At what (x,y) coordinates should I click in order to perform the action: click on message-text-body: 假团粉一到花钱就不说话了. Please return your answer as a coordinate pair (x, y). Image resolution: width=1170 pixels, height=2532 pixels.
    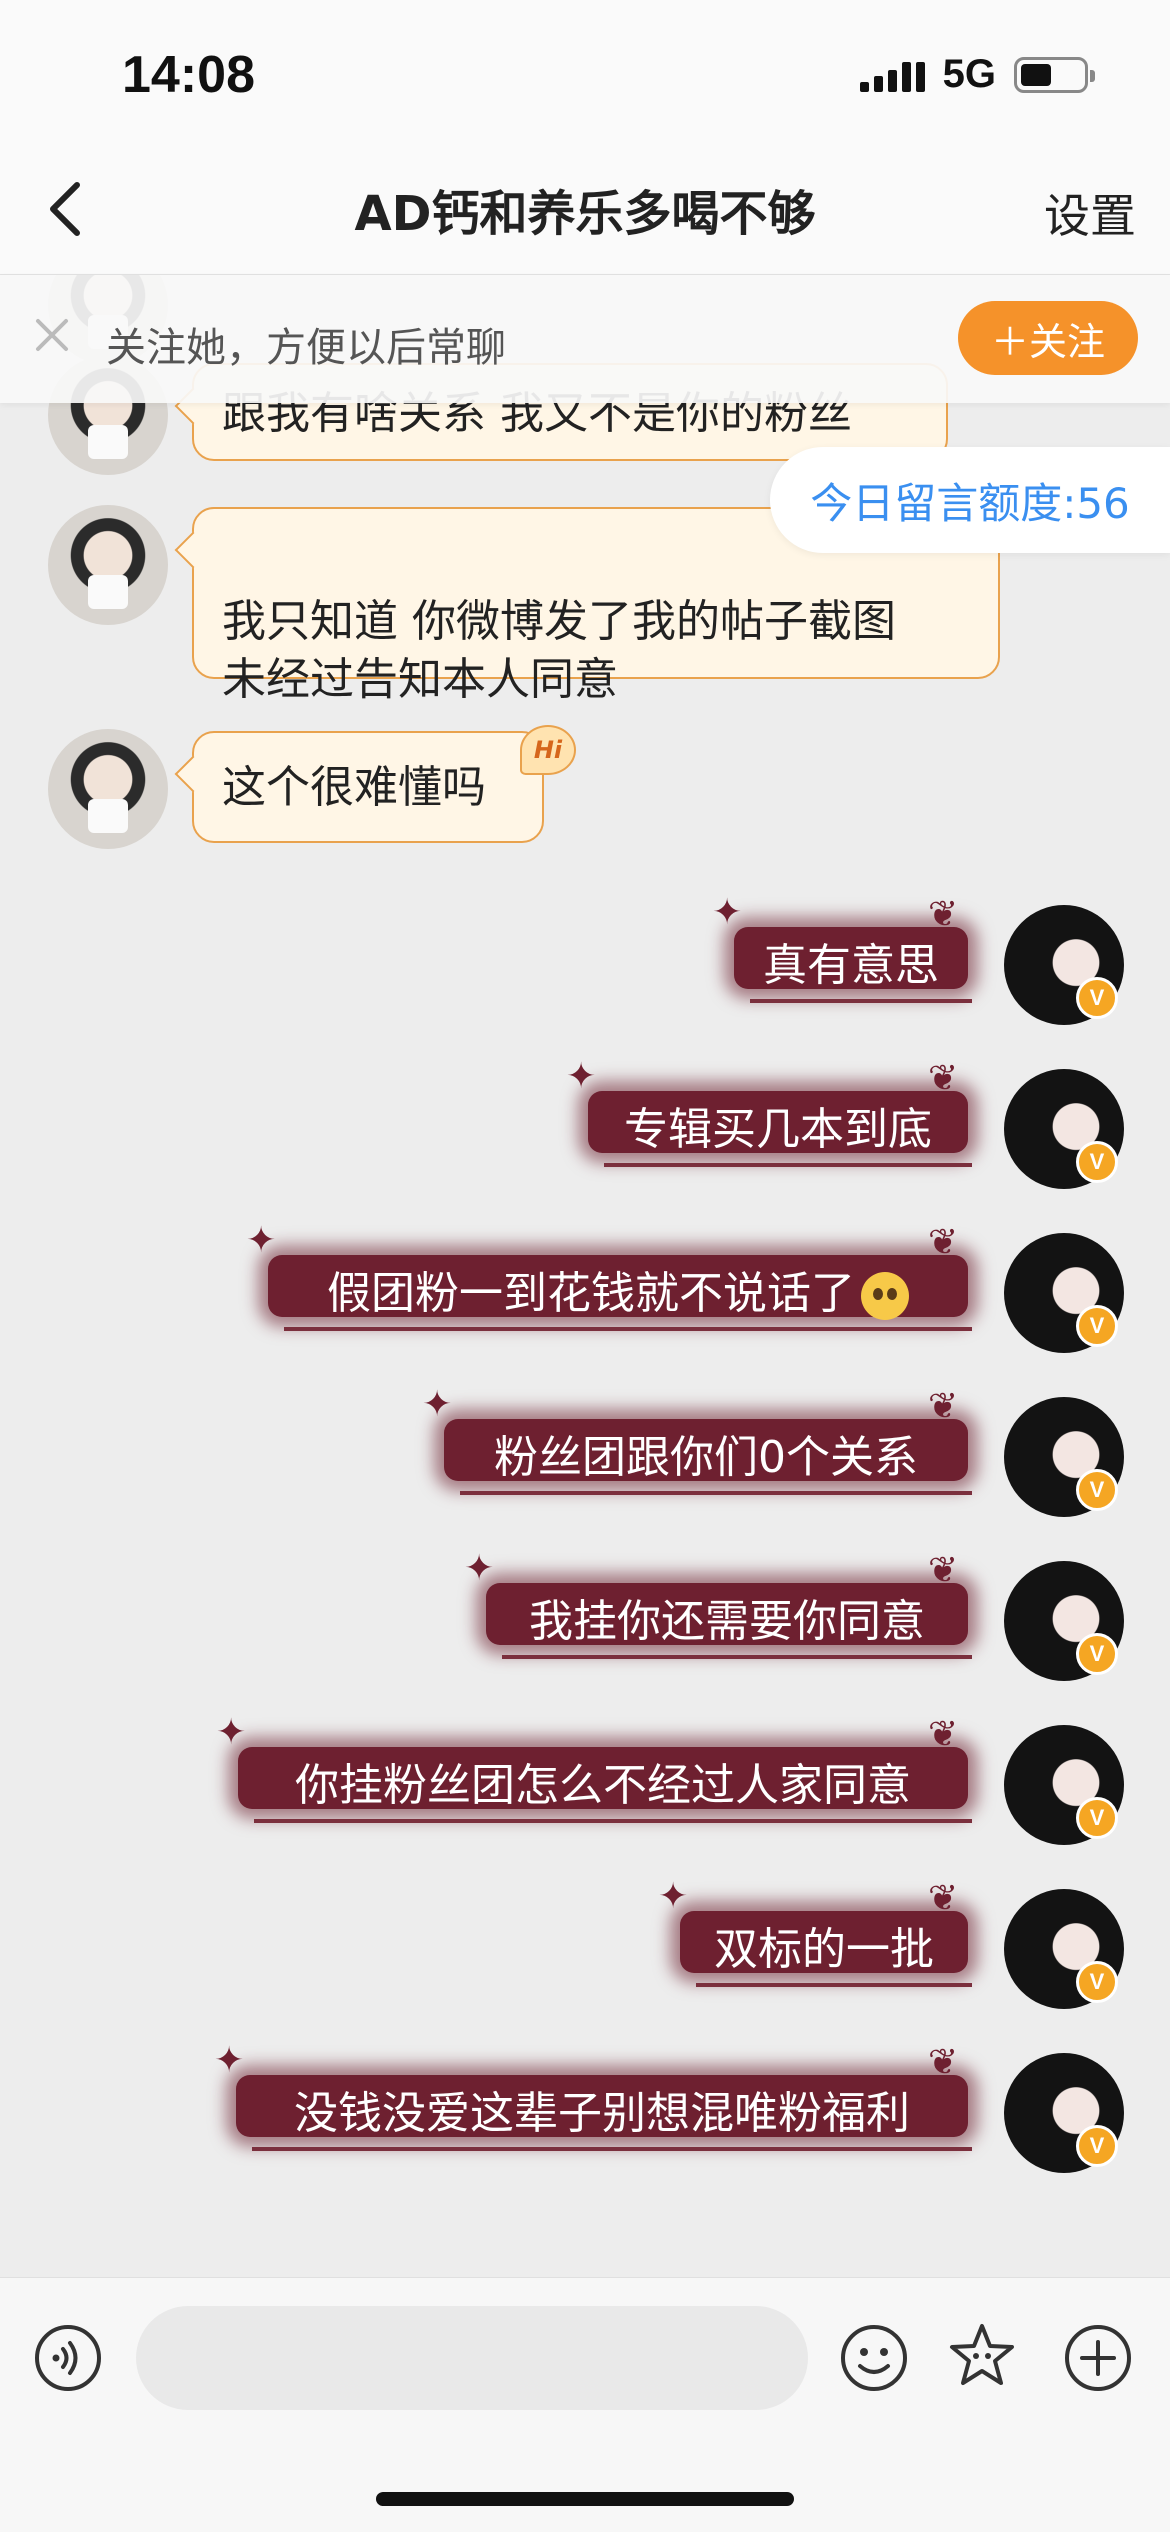
    Looking at the image, I should click on (591, 1293).